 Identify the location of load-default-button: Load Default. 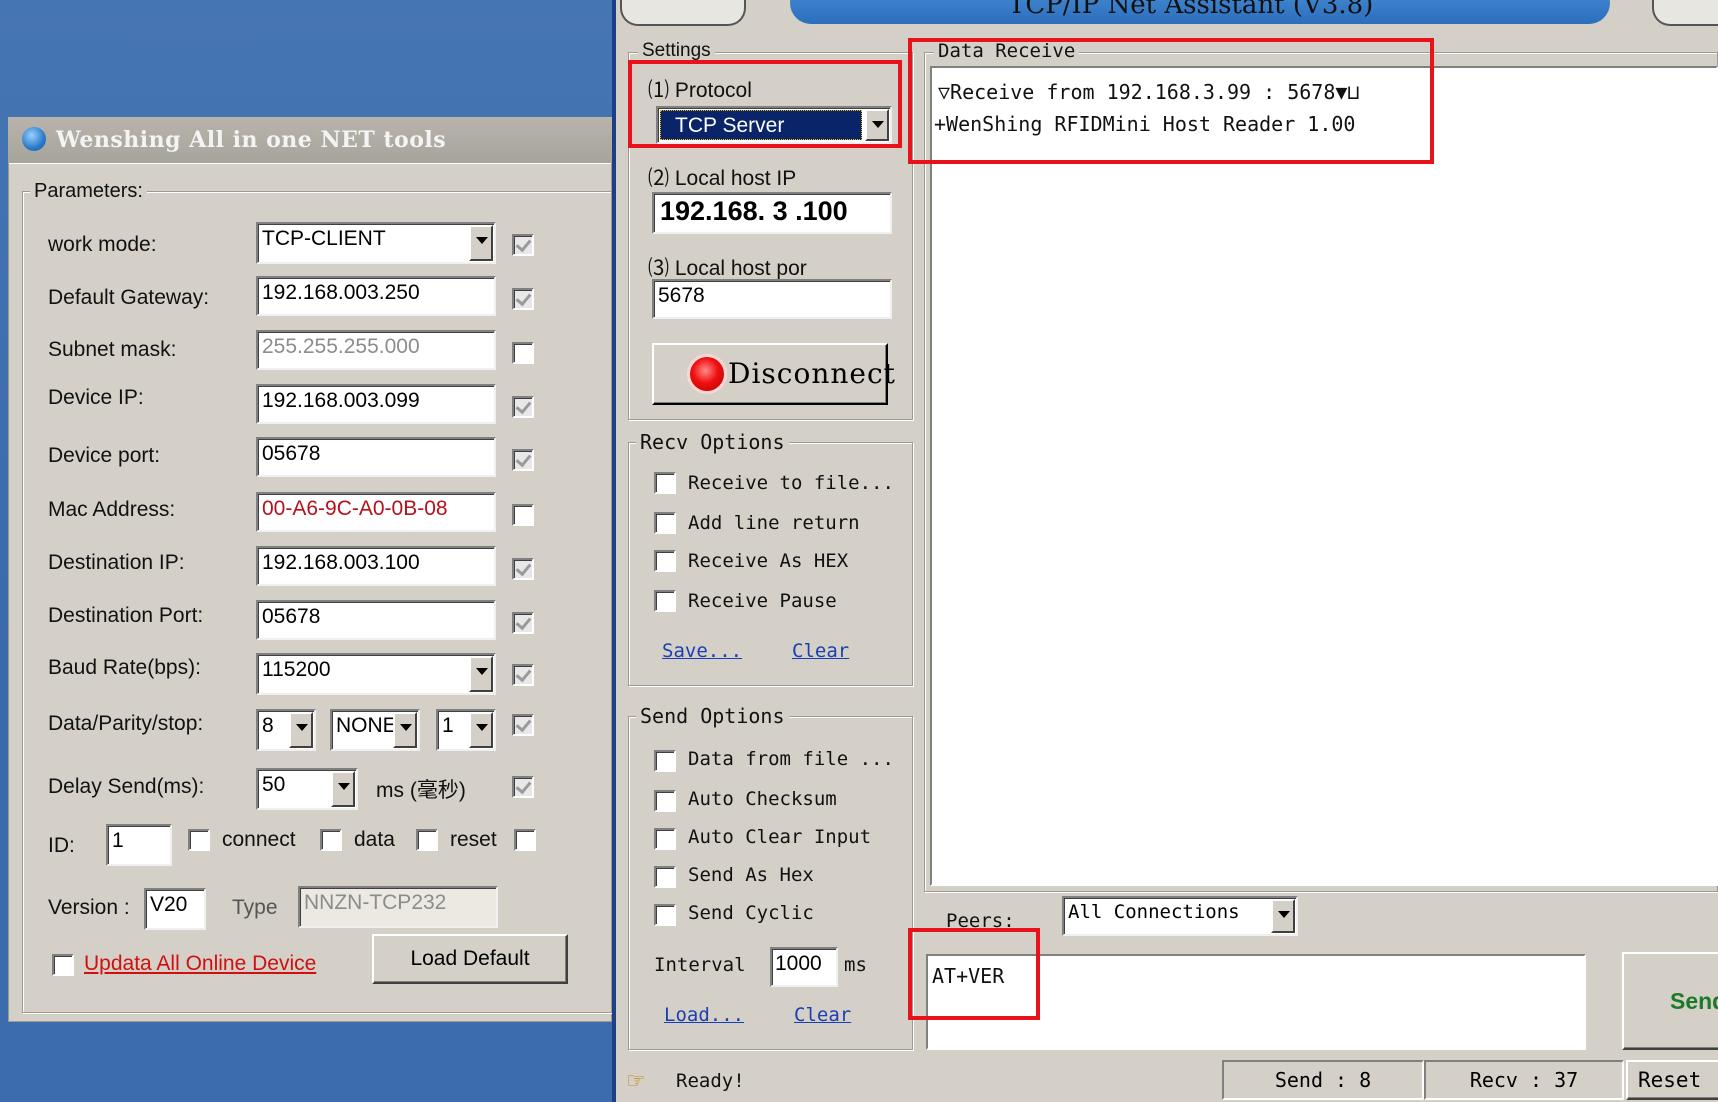
(470, 959).